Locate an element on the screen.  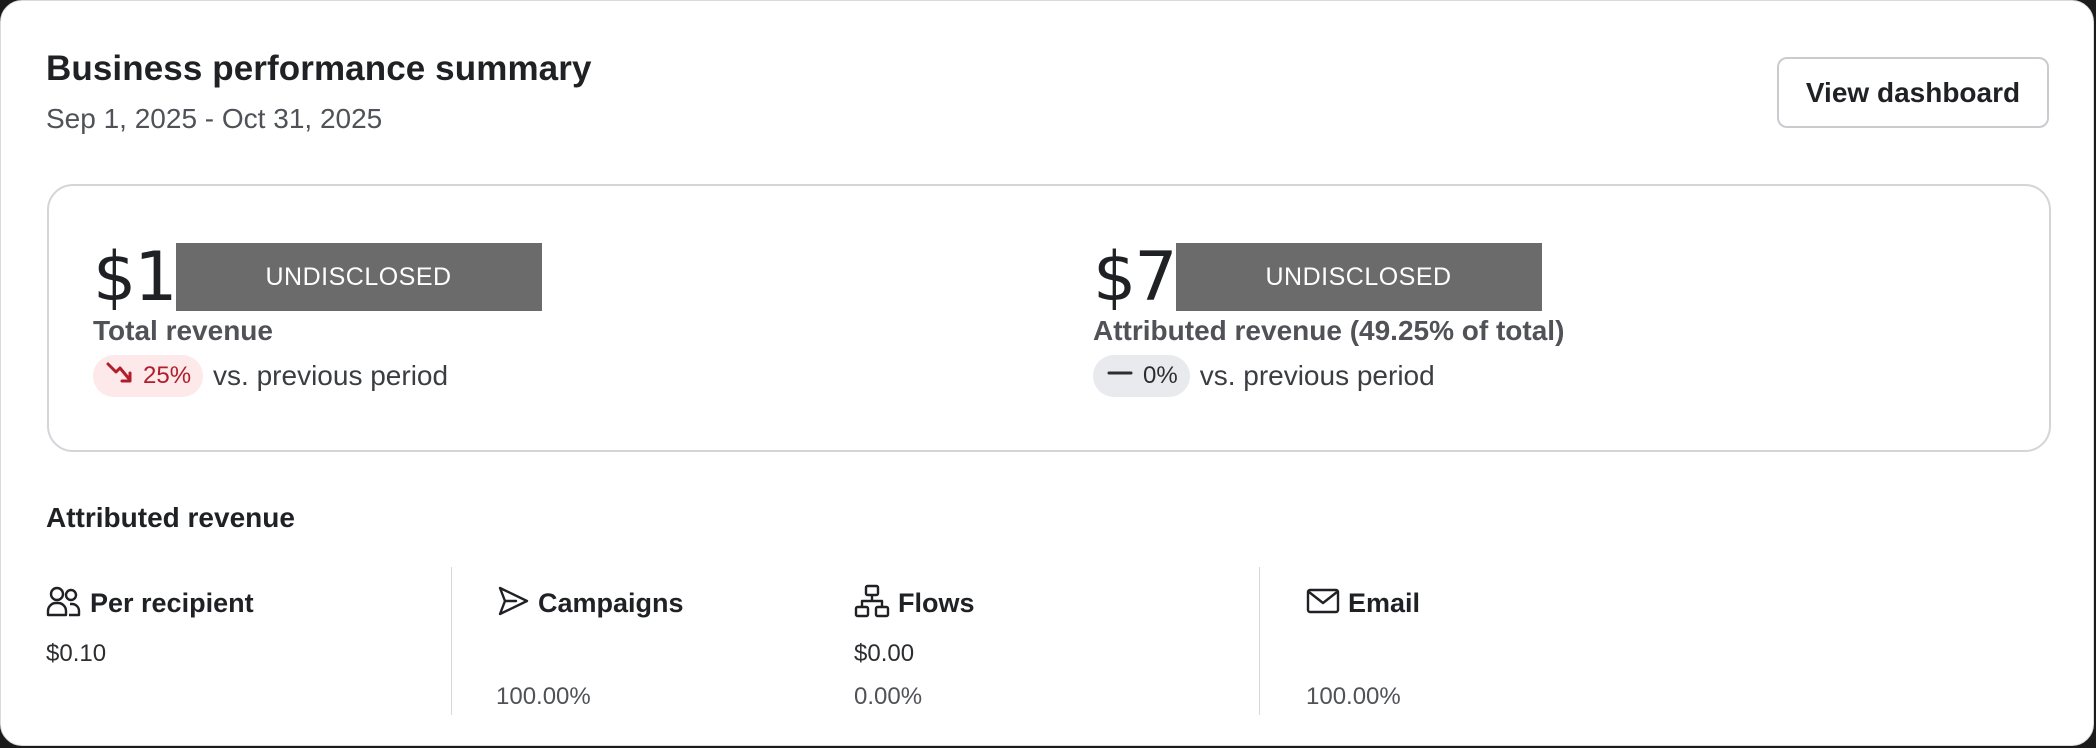
metric-flows: Flows $0.00 0.00% is located at coordinates (1044, 653).